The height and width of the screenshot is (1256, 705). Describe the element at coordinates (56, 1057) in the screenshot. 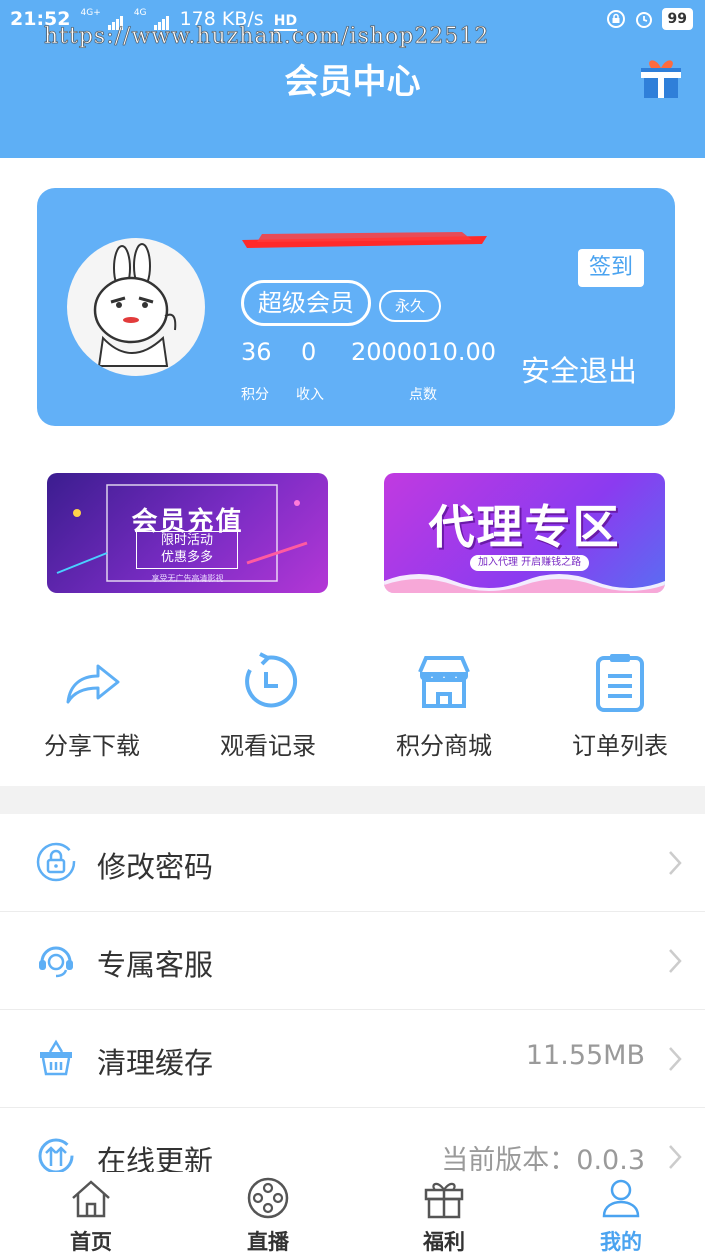

I see `basket-icon` at that location.